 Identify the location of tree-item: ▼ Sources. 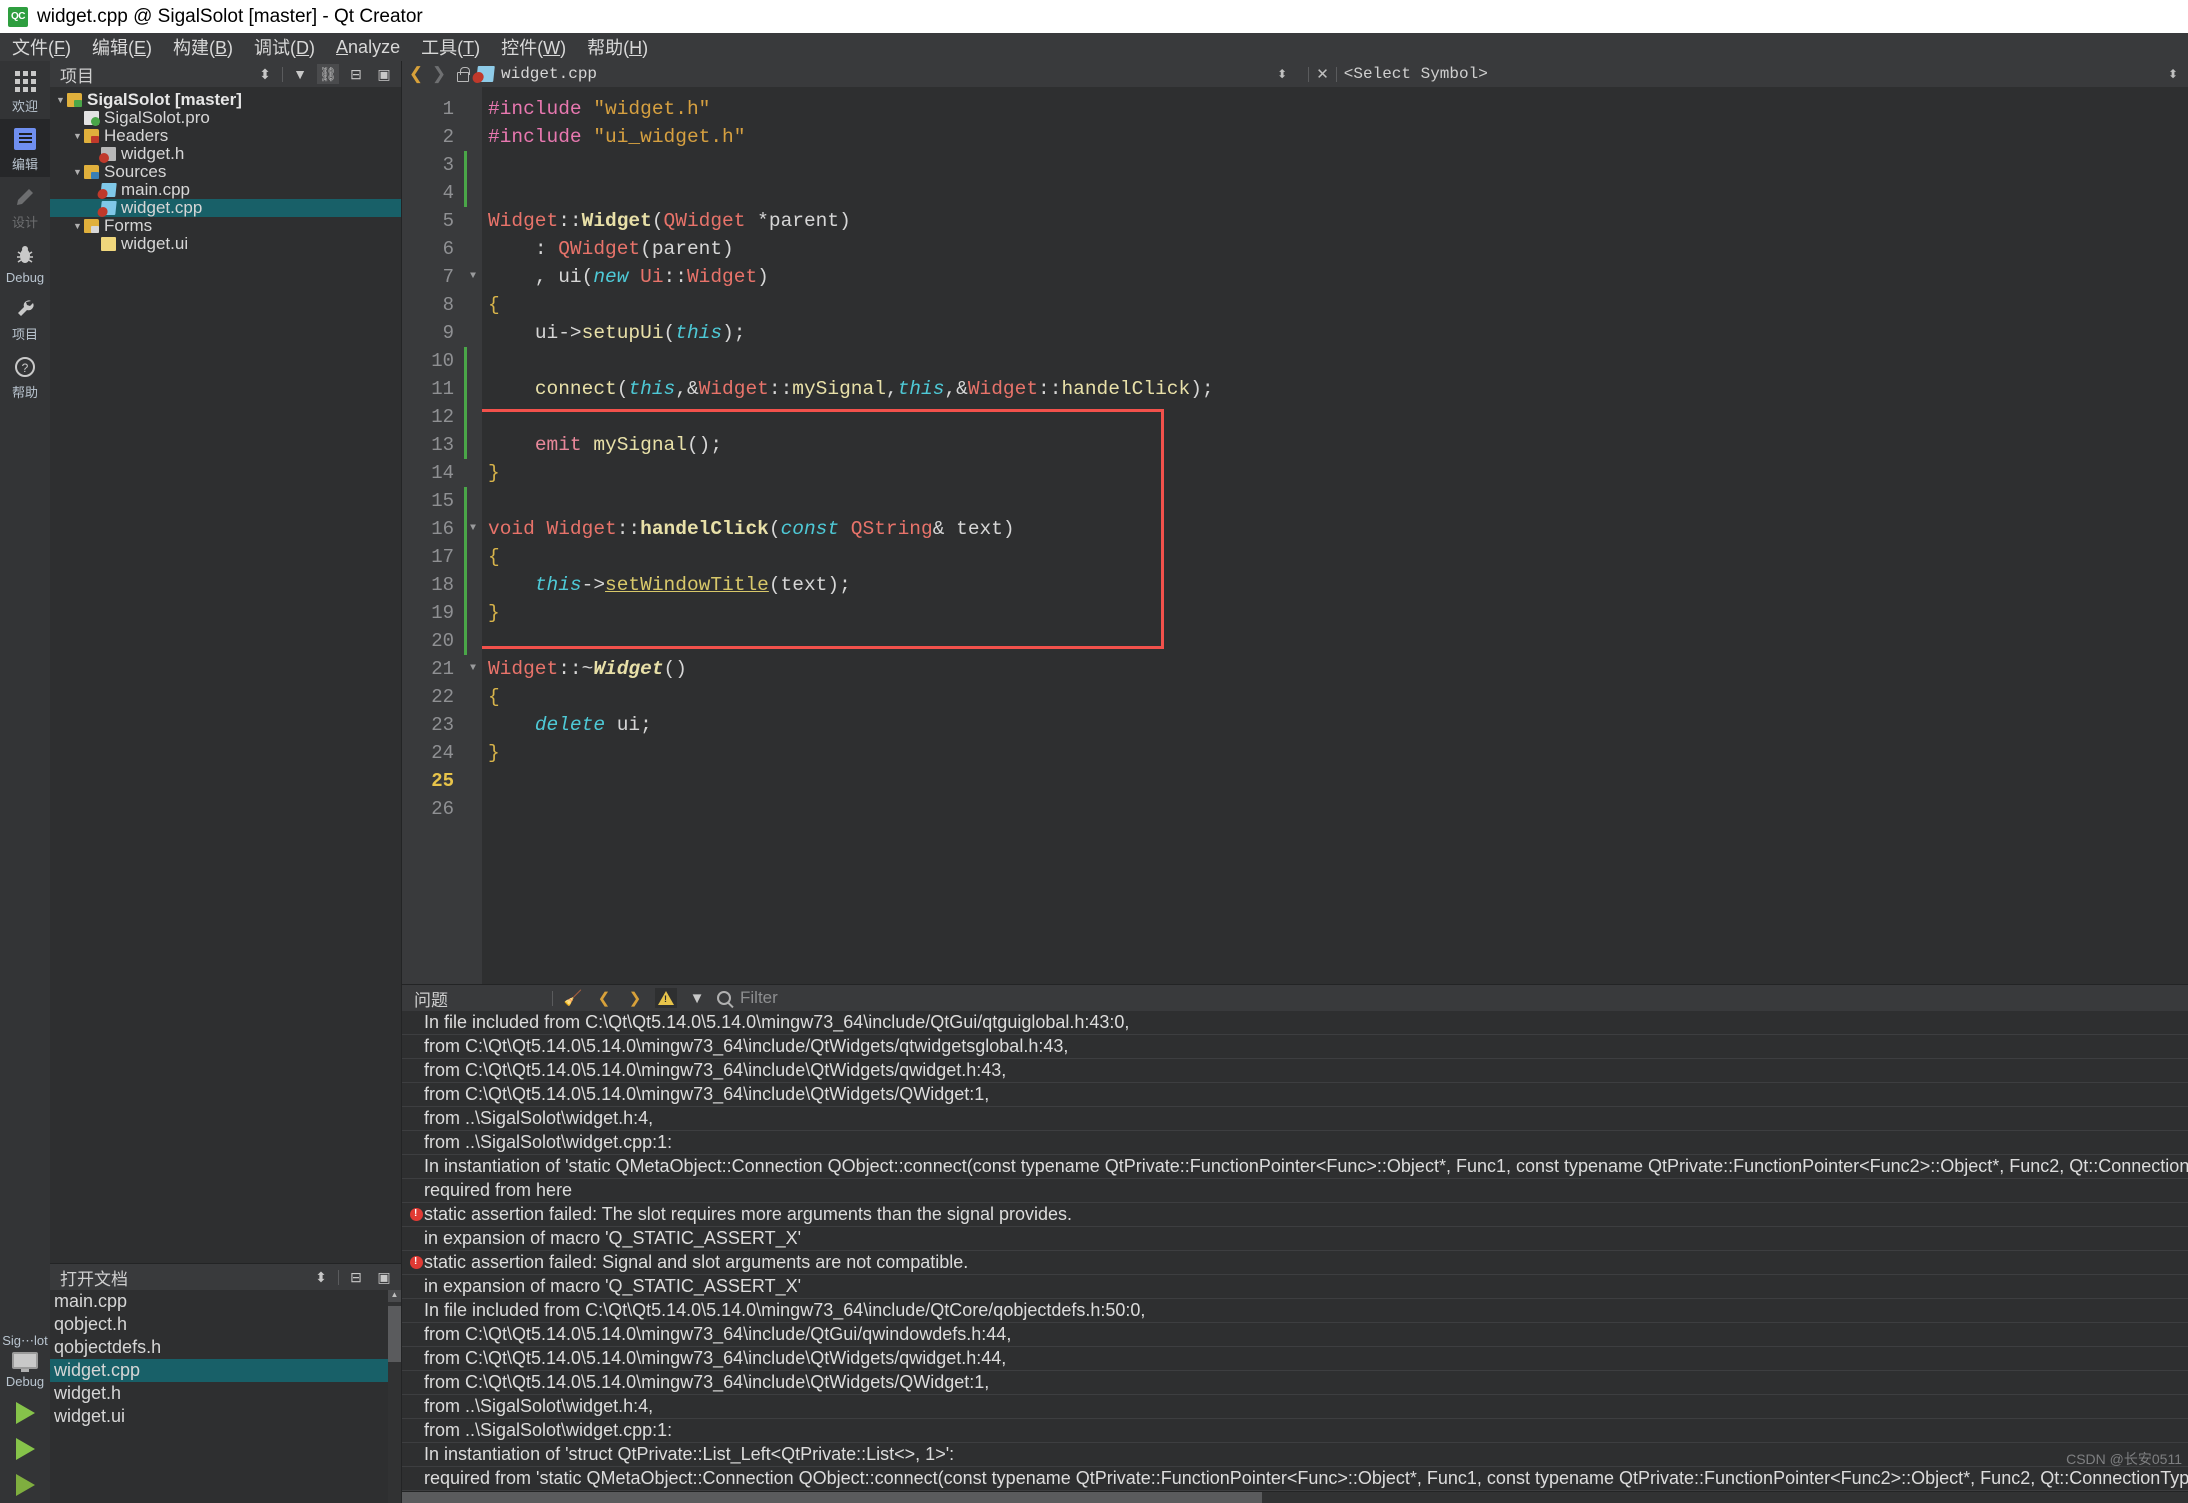
(225, 171).